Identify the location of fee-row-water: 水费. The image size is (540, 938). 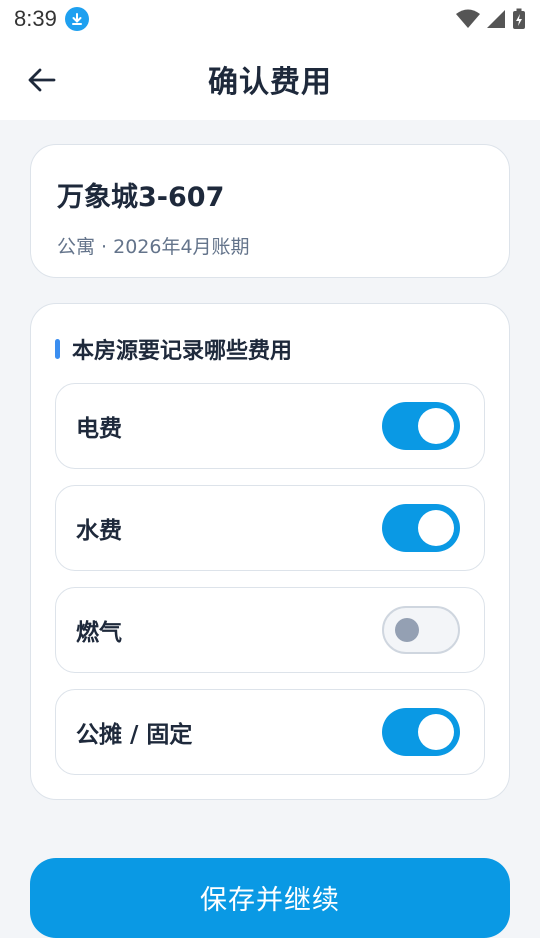
(270, 528).